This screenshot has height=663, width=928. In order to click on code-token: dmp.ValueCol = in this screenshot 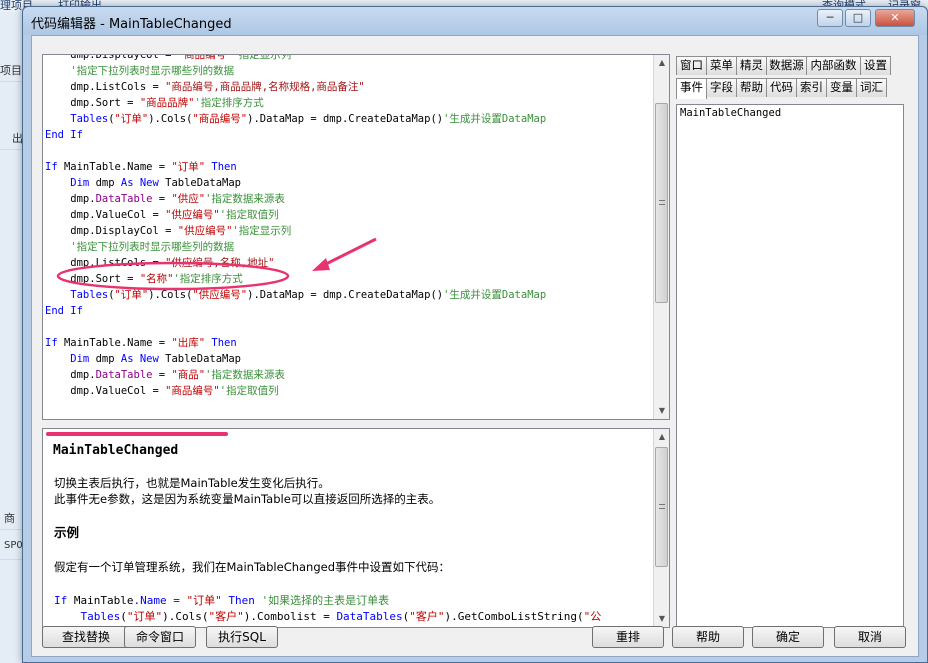, I will do `click(105, 215)`.